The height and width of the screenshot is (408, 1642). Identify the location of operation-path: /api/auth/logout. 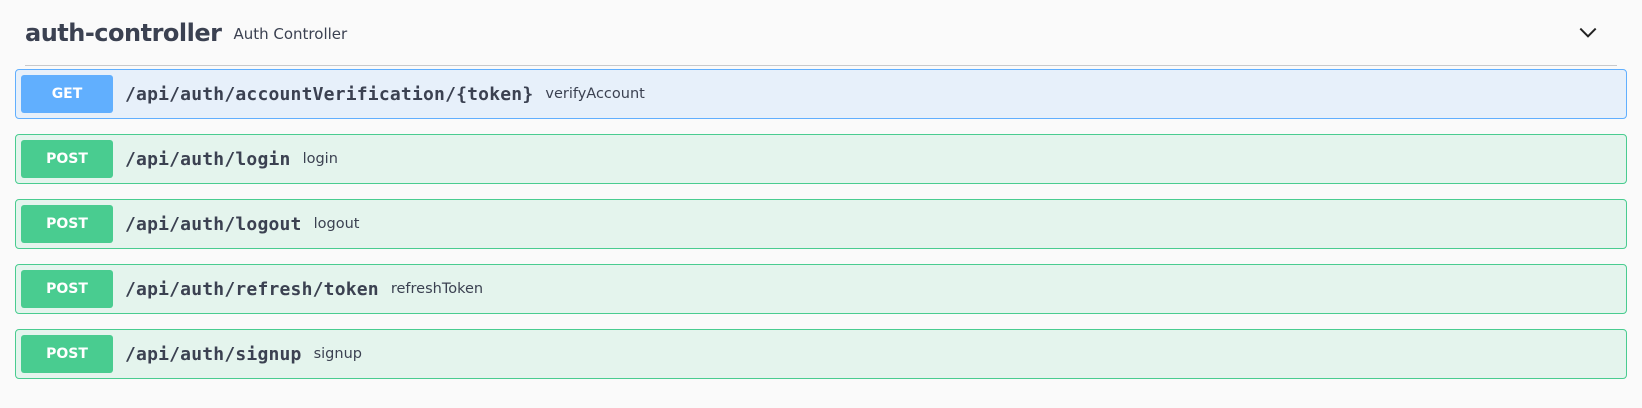
(213, 224).